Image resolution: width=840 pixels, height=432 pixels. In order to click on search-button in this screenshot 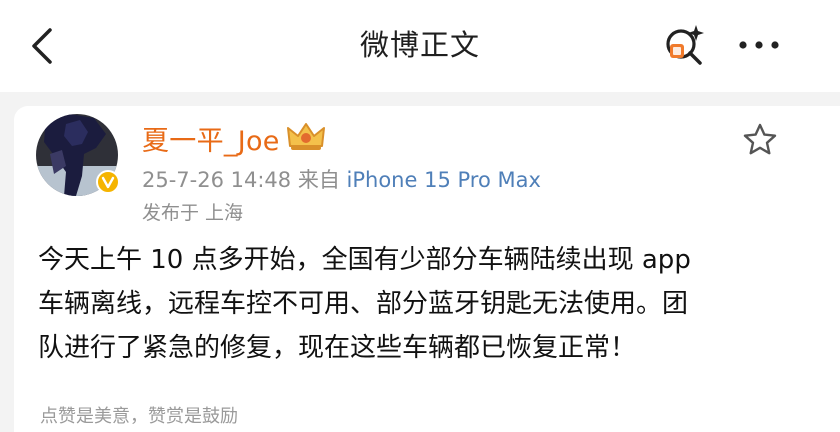, I will do `click(685, 45)`.